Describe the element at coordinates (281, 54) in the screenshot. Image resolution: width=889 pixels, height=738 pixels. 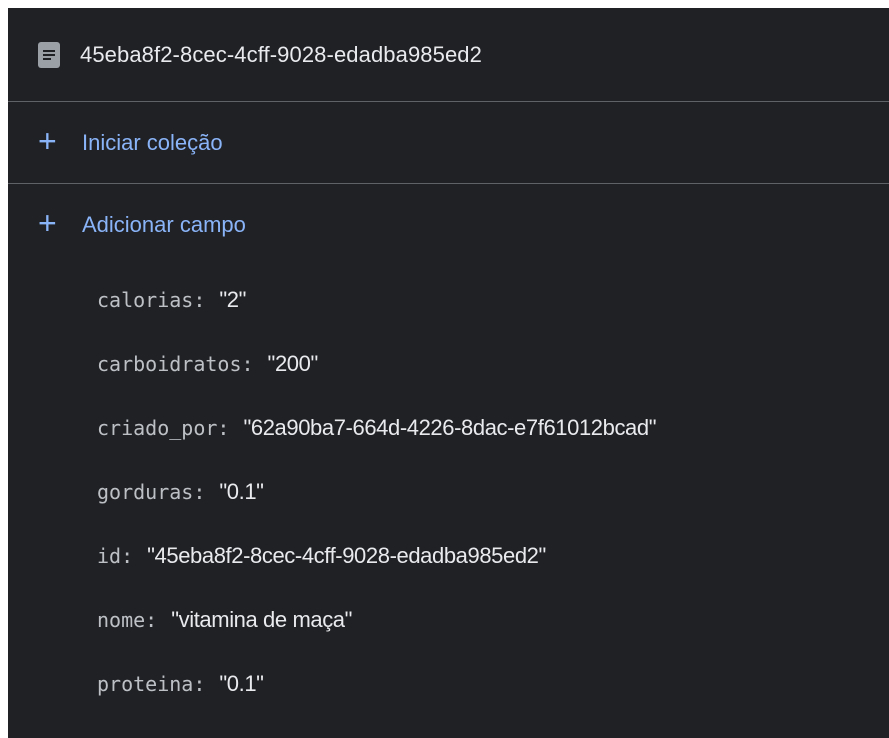
I see `document-title: 45eba8f2-8cec-4cff-9028-edadba985ed2` at that location.